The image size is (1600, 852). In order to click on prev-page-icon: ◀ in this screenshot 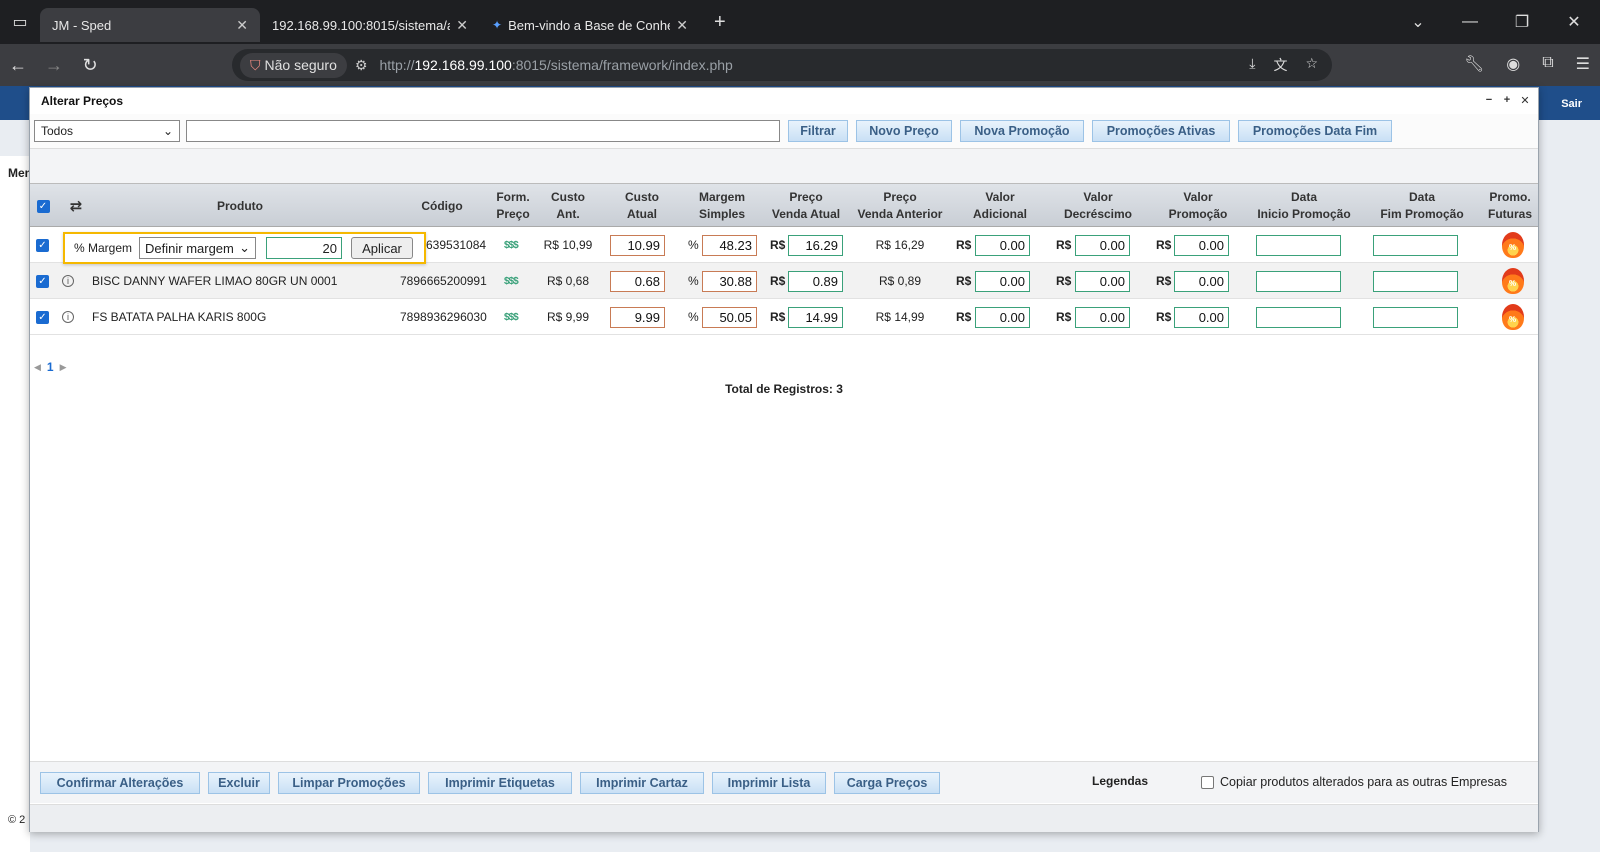, I will do `click(37, 367)`.